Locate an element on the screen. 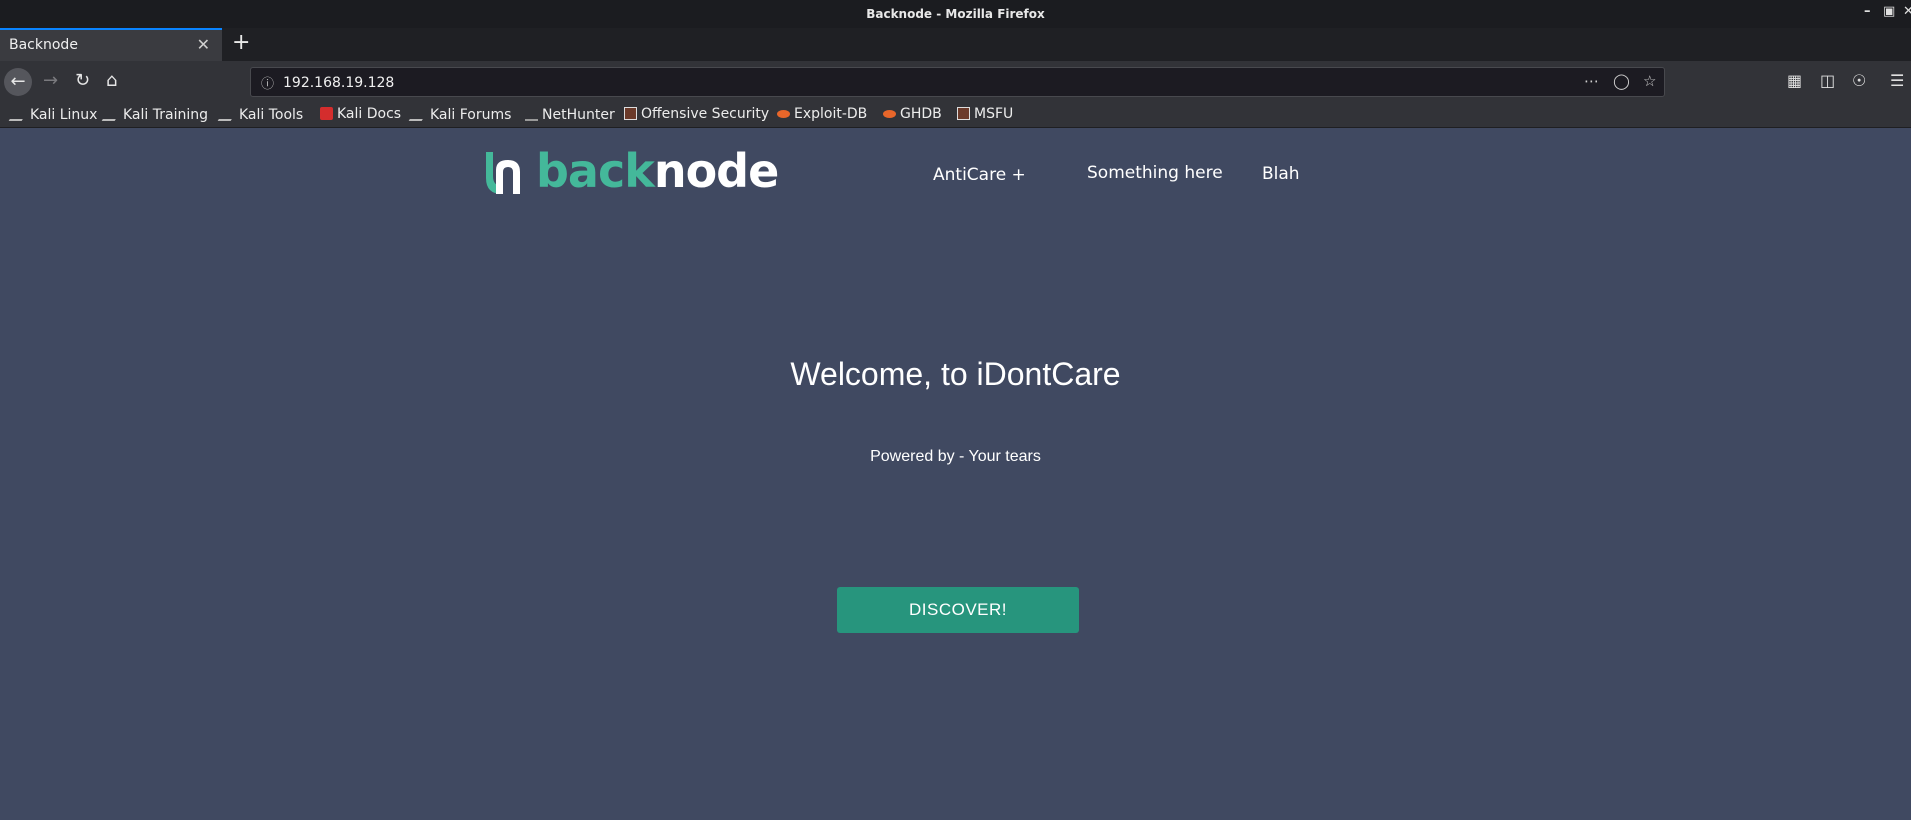  bookmark-kali-training: Kali Training is located at coordinates (154, 114).